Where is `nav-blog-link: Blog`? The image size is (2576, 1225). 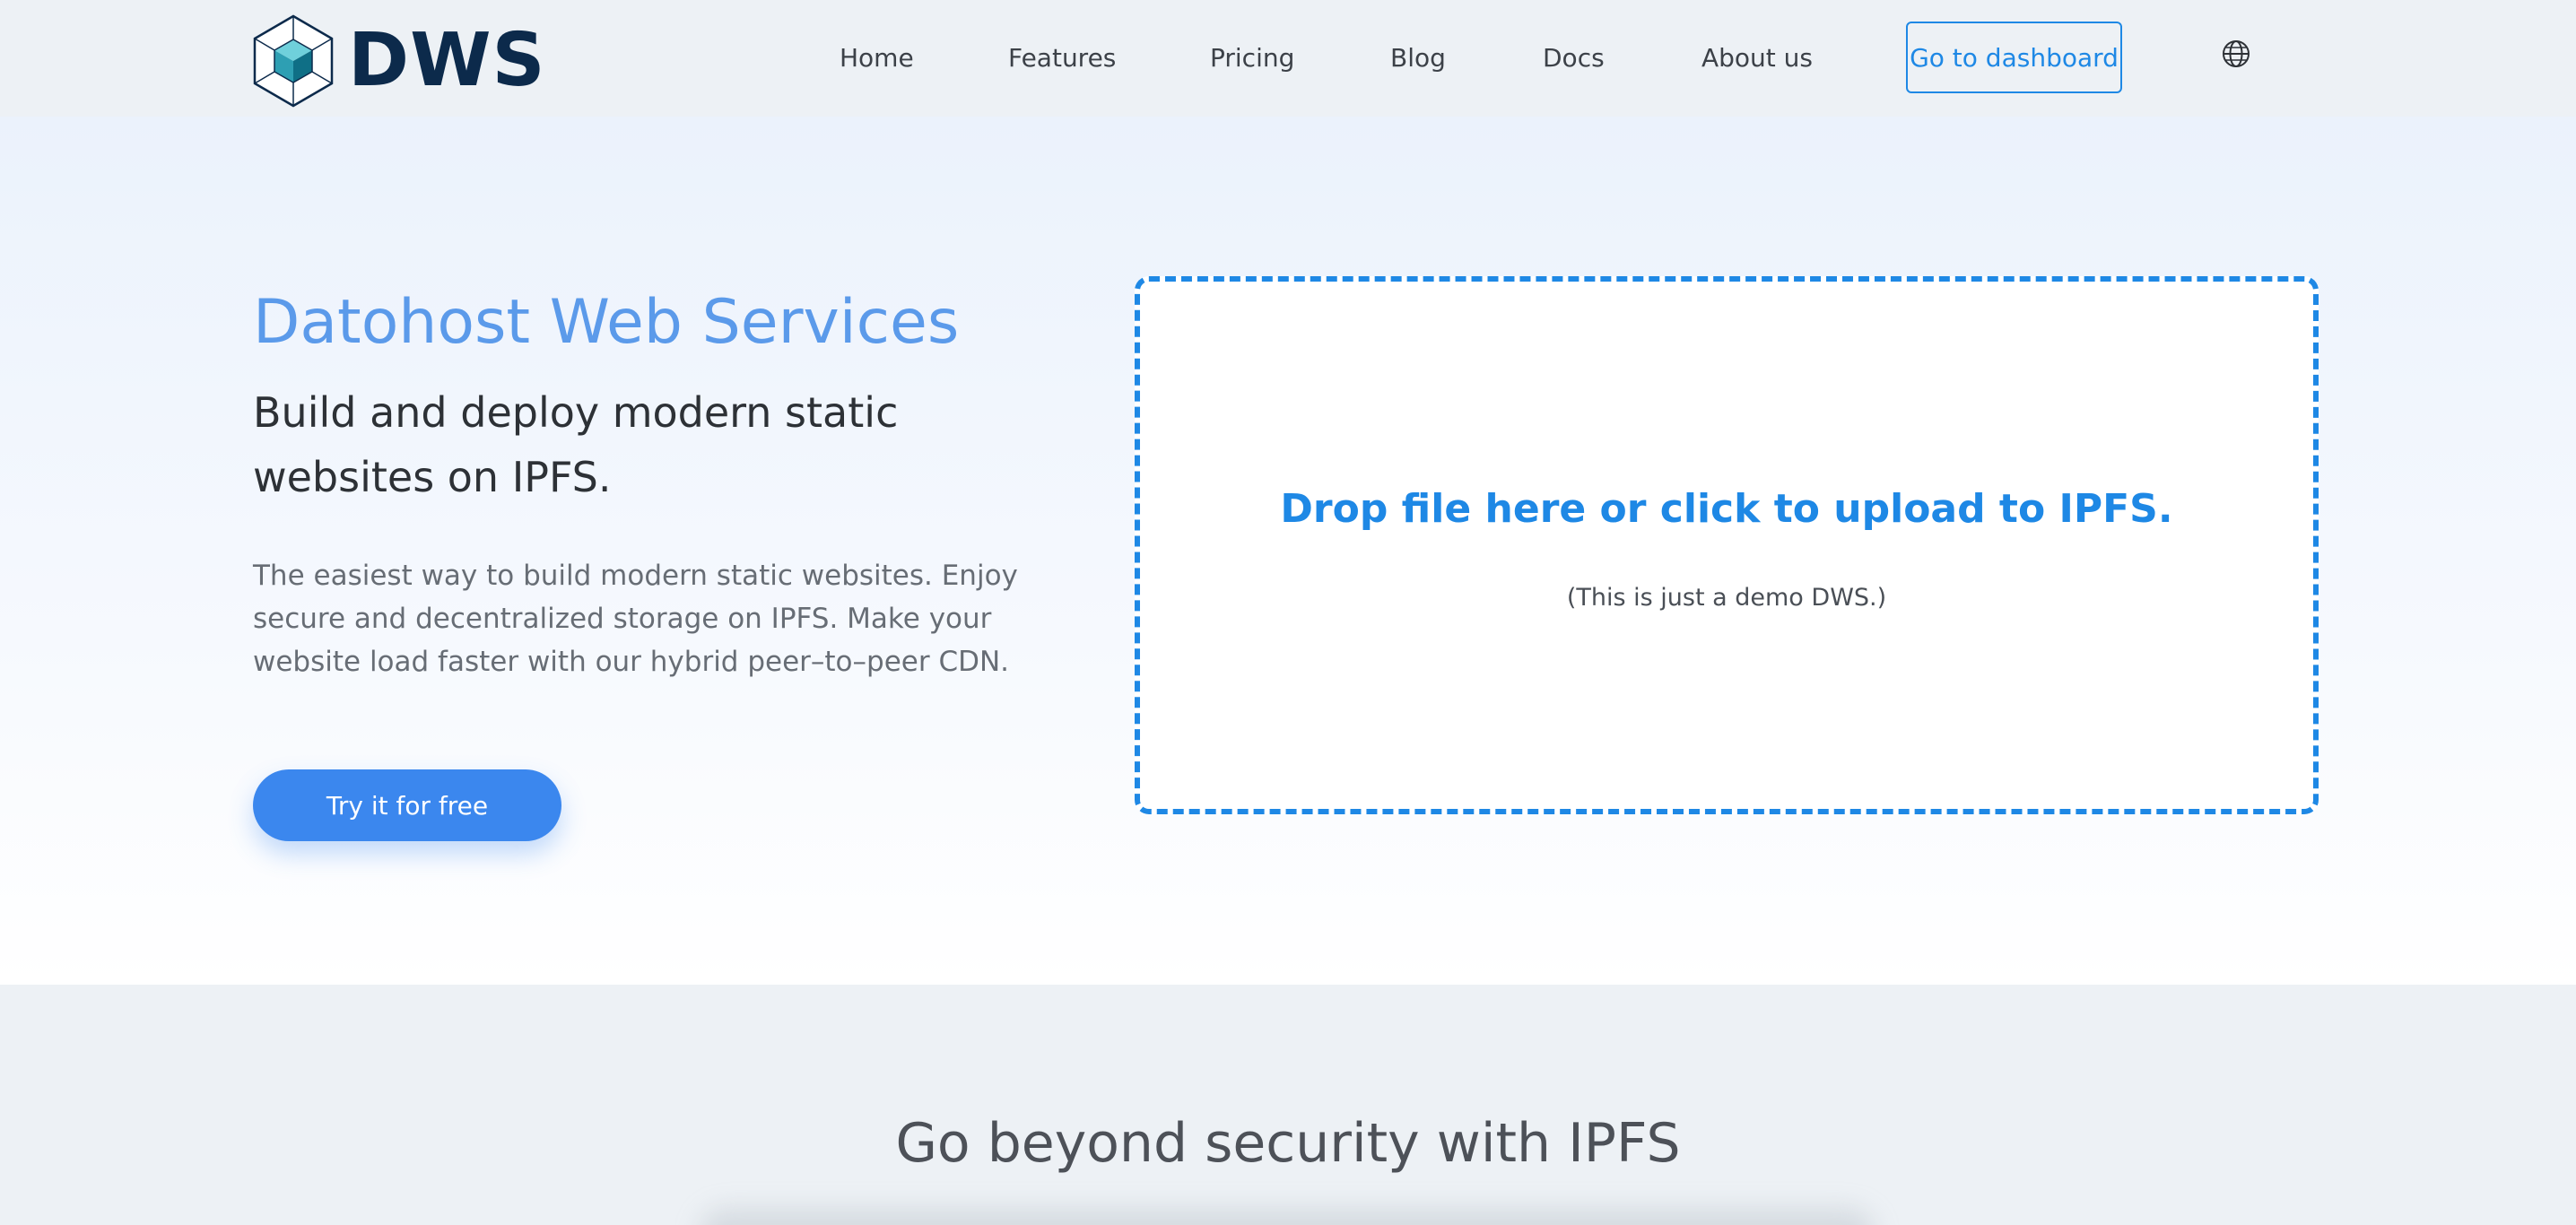
nav-blog-link: Blog is located at coordinates (1418, 59).